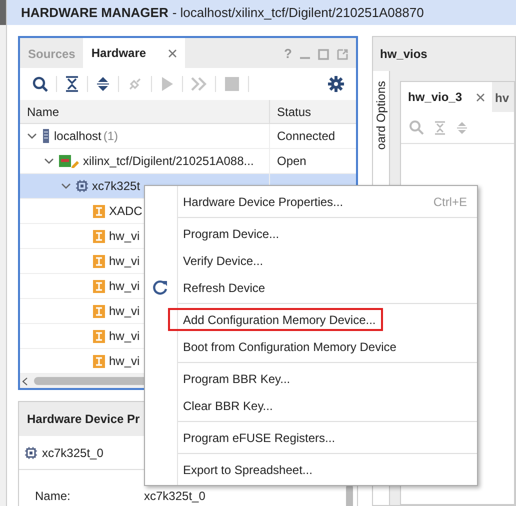 The image size is (516, 506). What do you see at coordinates (73, 453) in the screenshot?
I see `device-name: xc7k325t_0` at bounding box center [73, 453].